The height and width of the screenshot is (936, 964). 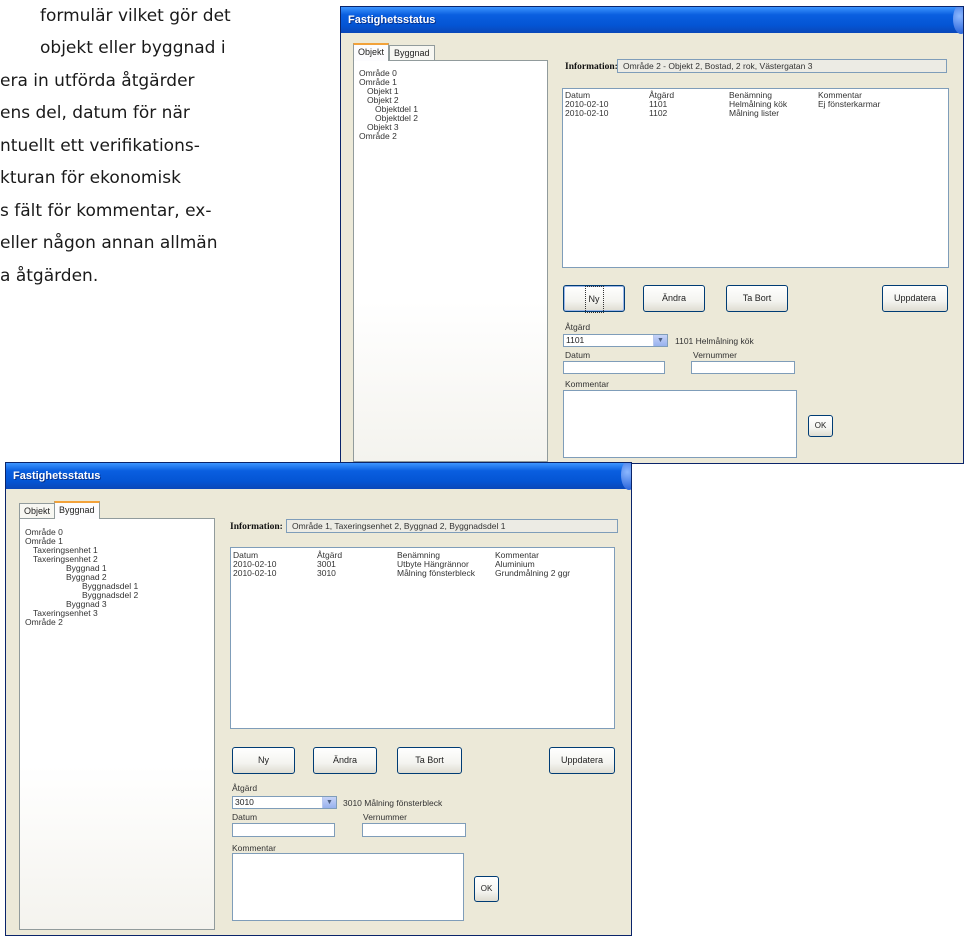 What do you see at coordinates (106, 211) in the screenshot?
I see `intro-line: s fält för kommentar, ex-` at bounding box center [106, 211].